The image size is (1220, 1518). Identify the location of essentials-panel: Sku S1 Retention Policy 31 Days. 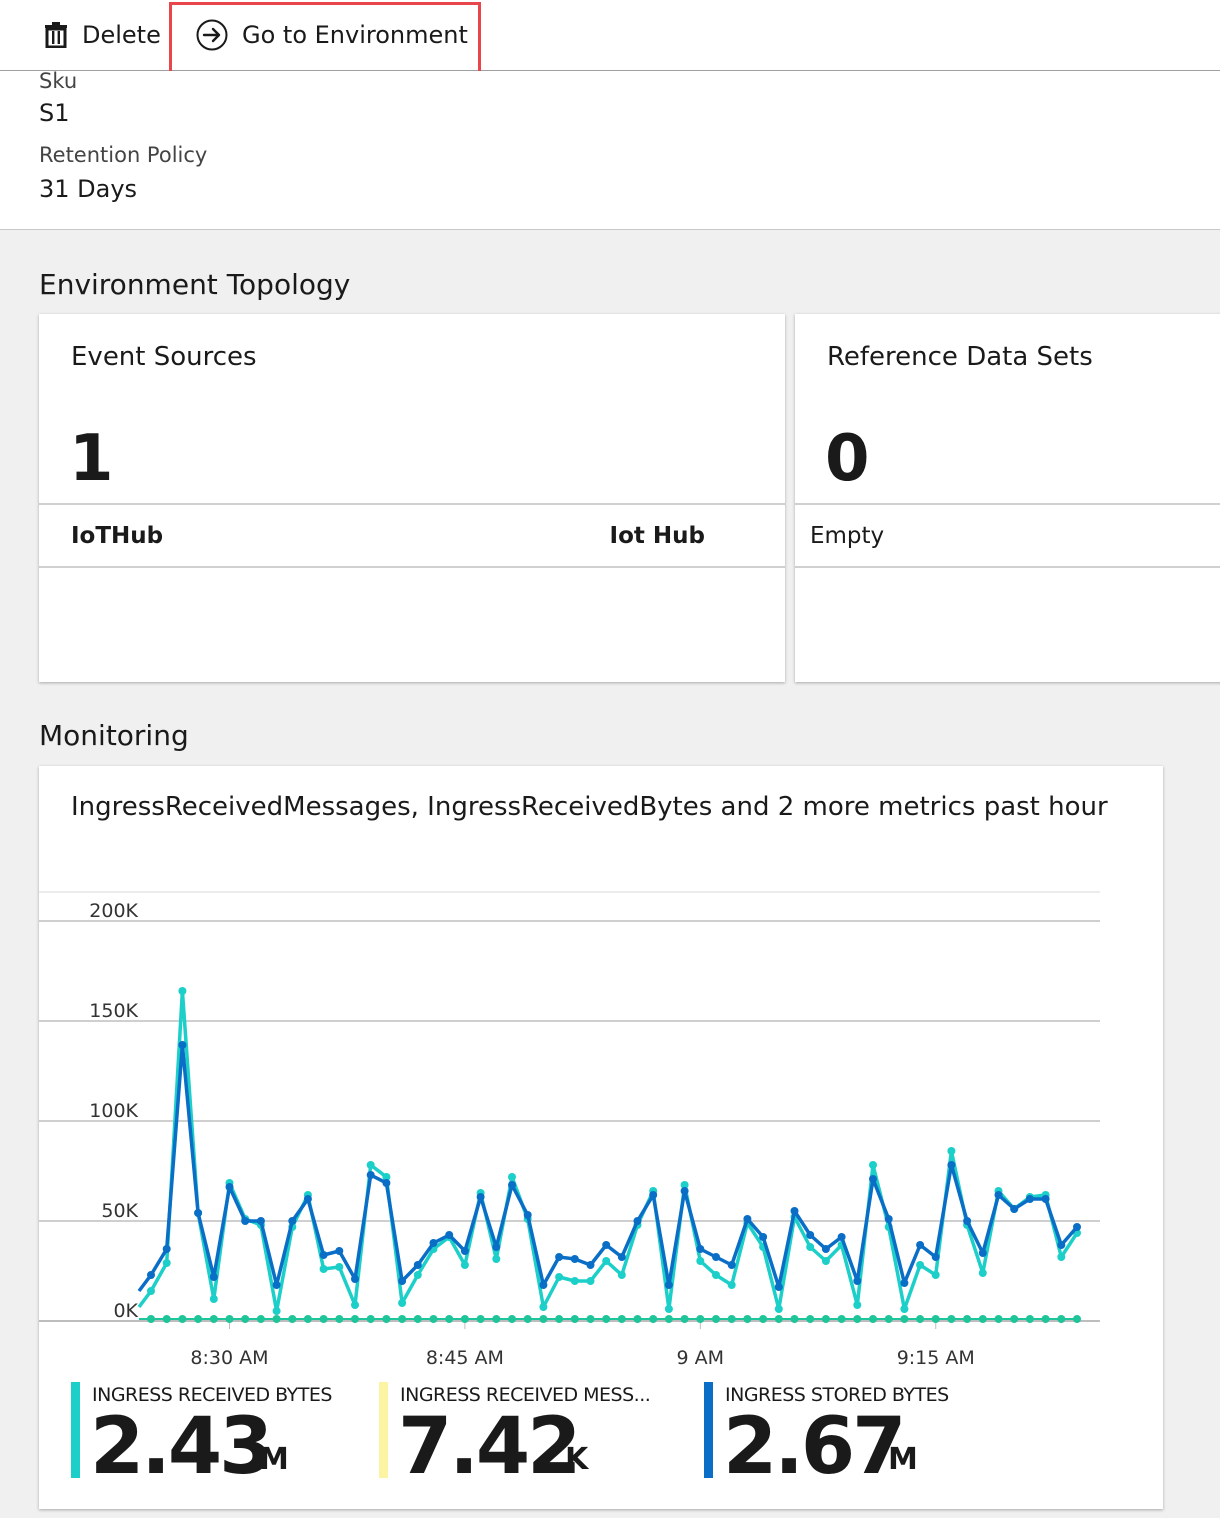
(610, 149).